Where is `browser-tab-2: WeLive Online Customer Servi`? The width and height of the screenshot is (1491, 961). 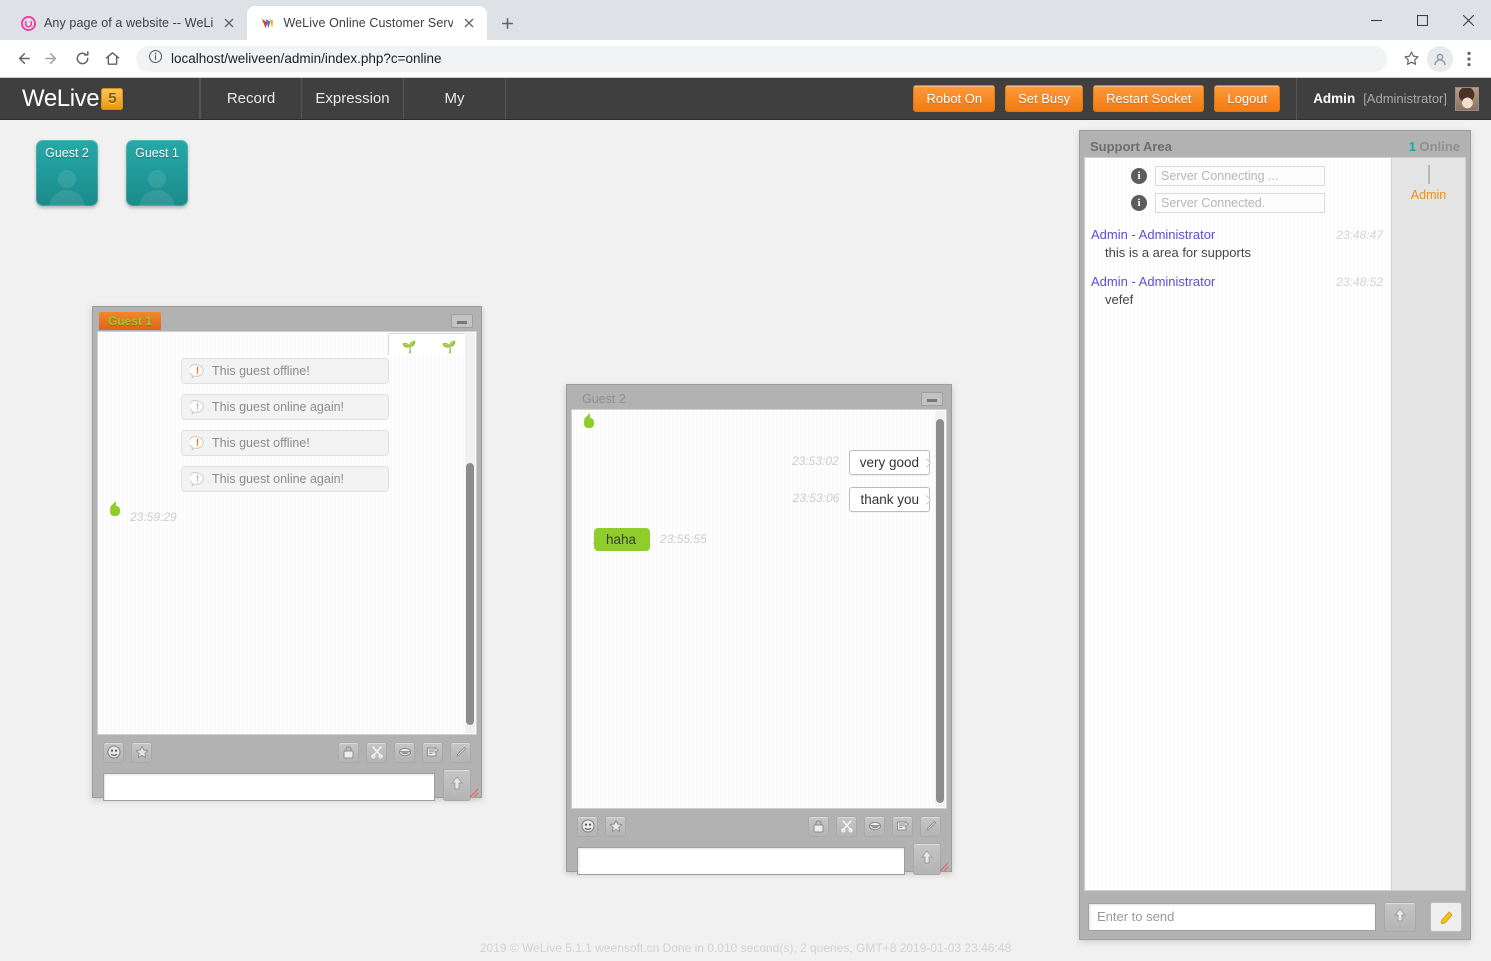
browser-tab-2: WeLive Online Customer Servi is located at coordinates (367, 23).